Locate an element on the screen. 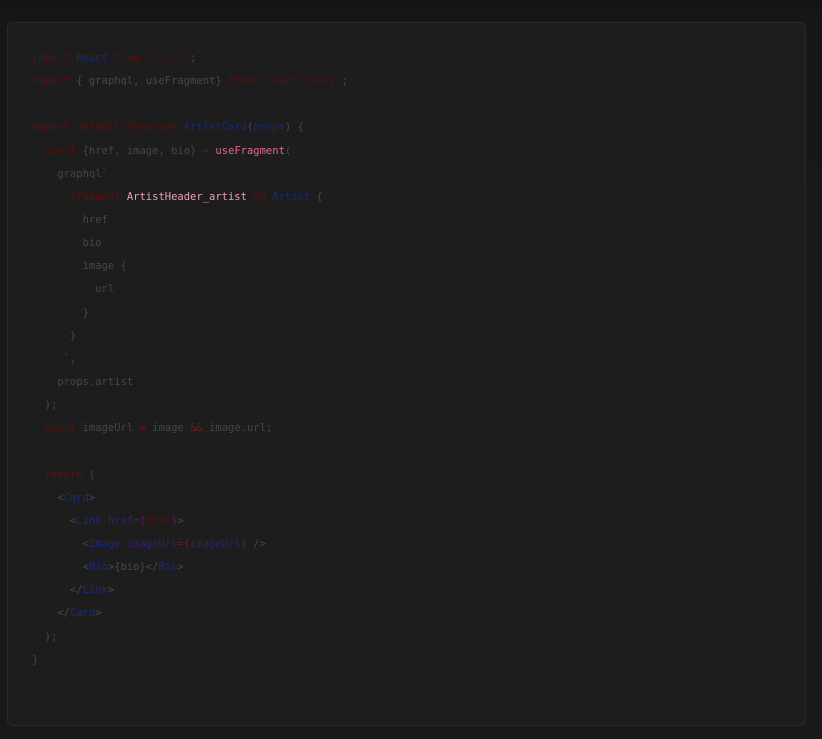 The width and height of the screenshot is (822, 739). code-token: default is located at coordinates (98, 127).